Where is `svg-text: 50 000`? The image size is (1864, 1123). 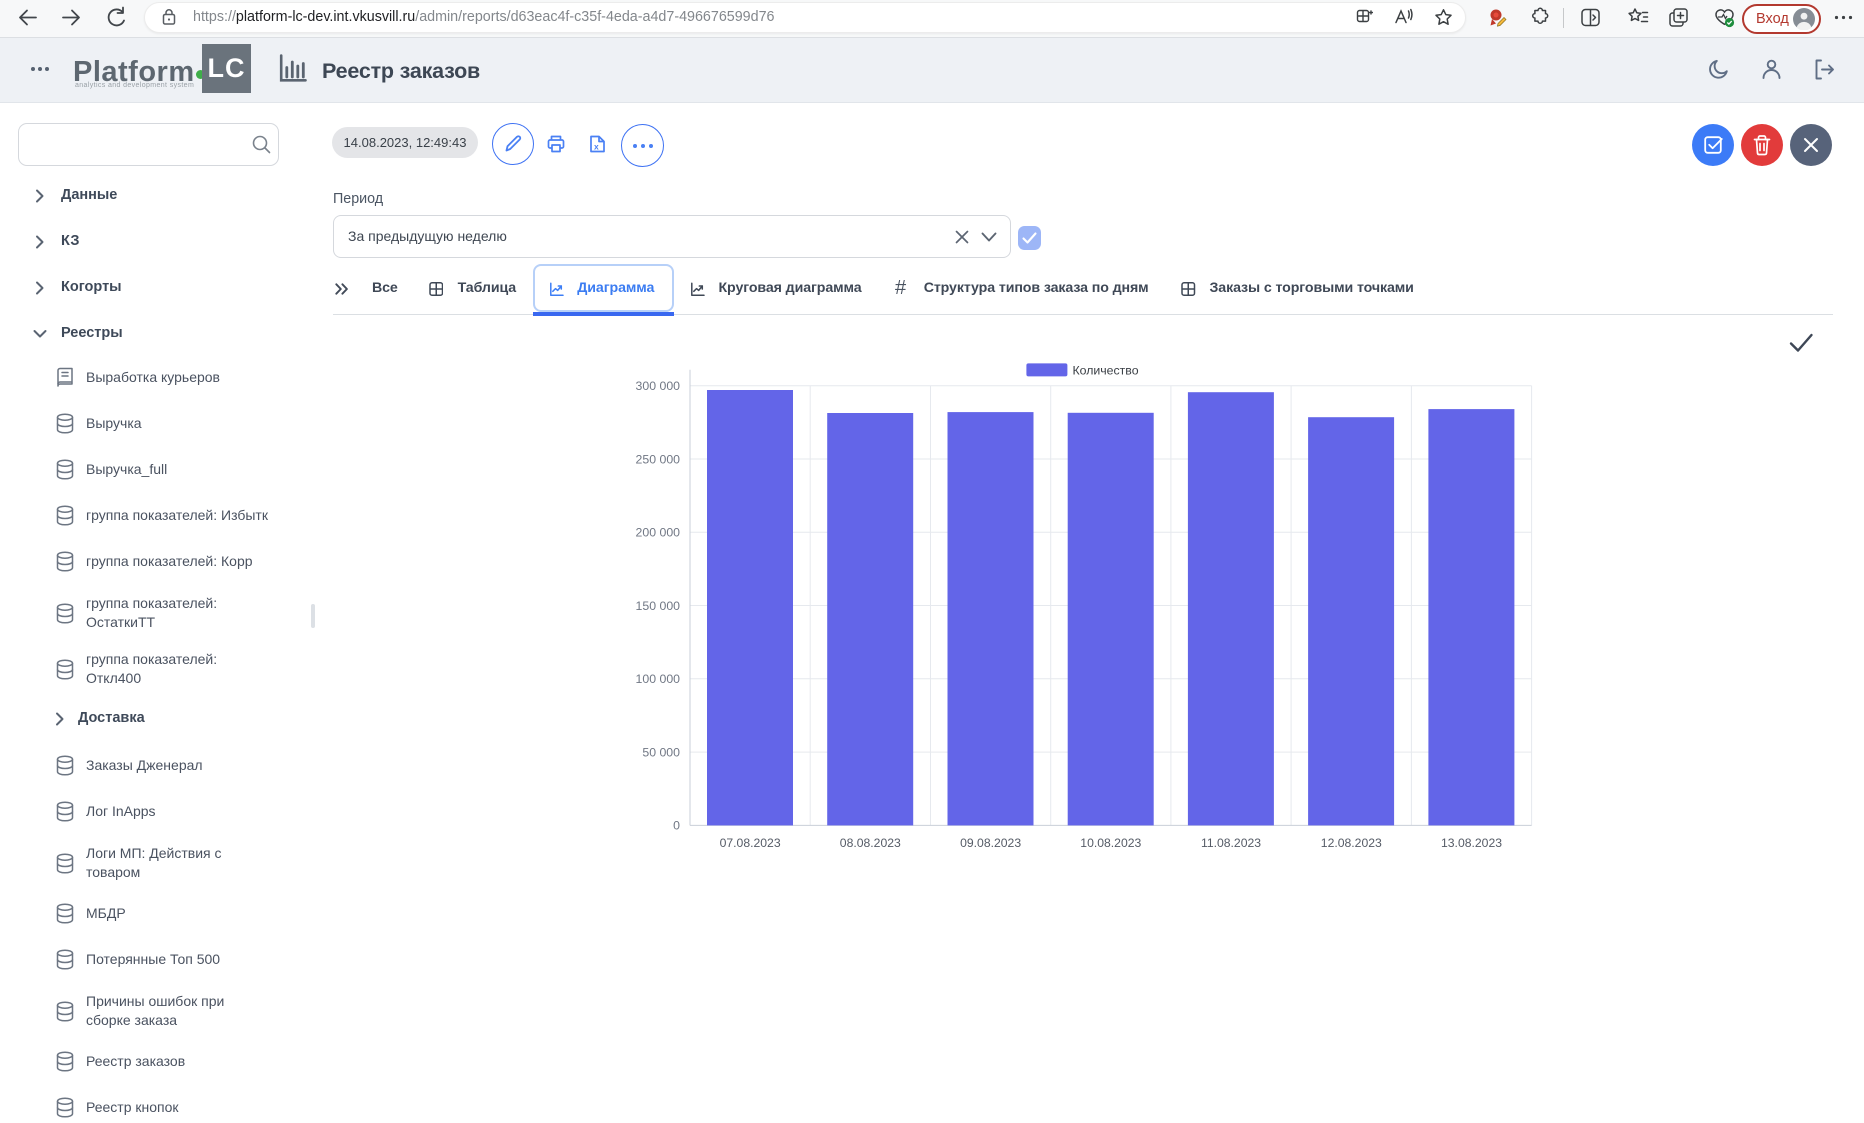 svg-text: 50 000 is located at coordinates (661, 752).